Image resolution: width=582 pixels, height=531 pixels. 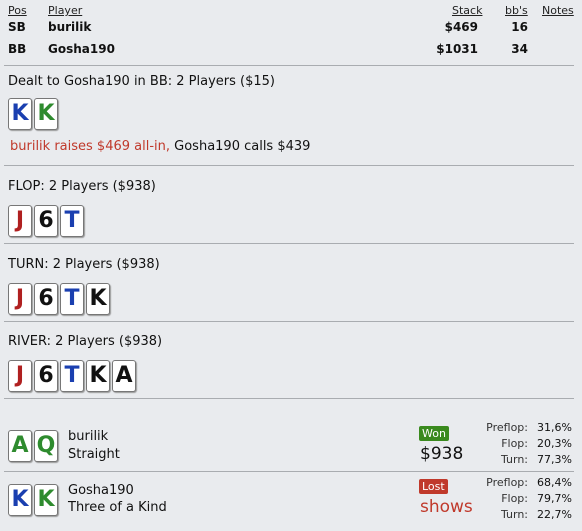 I want to click on stat-row: Turn: 77,3%, so click(x=522, y=460).